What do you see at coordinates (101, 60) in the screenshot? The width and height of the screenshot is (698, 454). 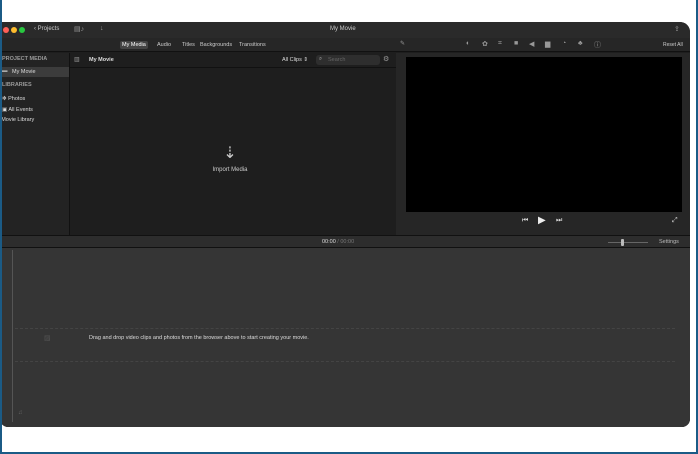 I see `browser-title: My Movie` at bounding box center [101, 60].